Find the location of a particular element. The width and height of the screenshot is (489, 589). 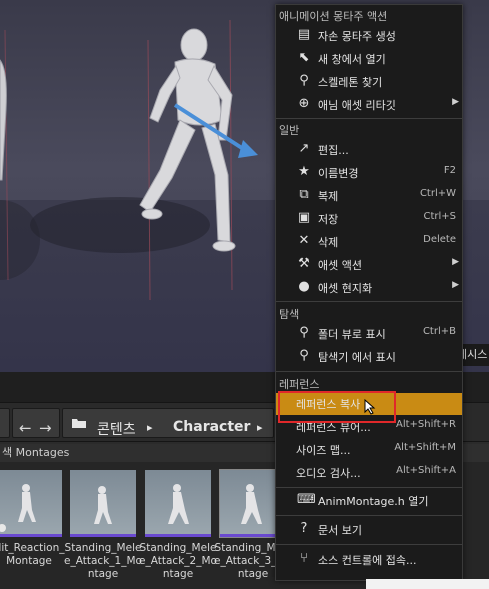

asset-tile: Standing_Melee_Attack_1_Montage is located at coordinates (103, 526).